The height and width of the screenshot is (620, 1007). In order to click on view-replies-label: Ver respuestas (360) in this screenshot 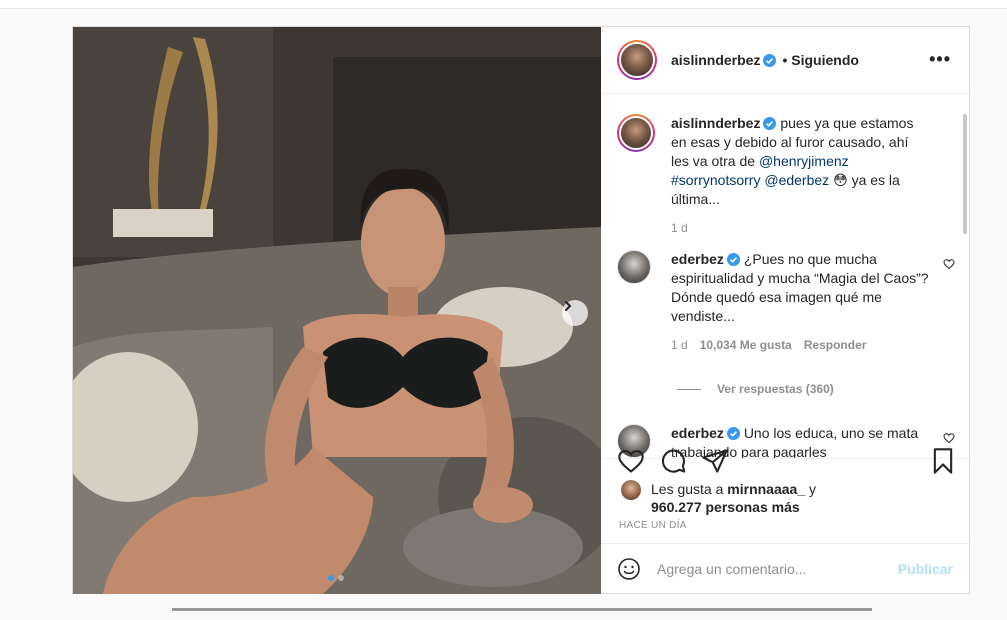, I will do `click(775, 389)`.